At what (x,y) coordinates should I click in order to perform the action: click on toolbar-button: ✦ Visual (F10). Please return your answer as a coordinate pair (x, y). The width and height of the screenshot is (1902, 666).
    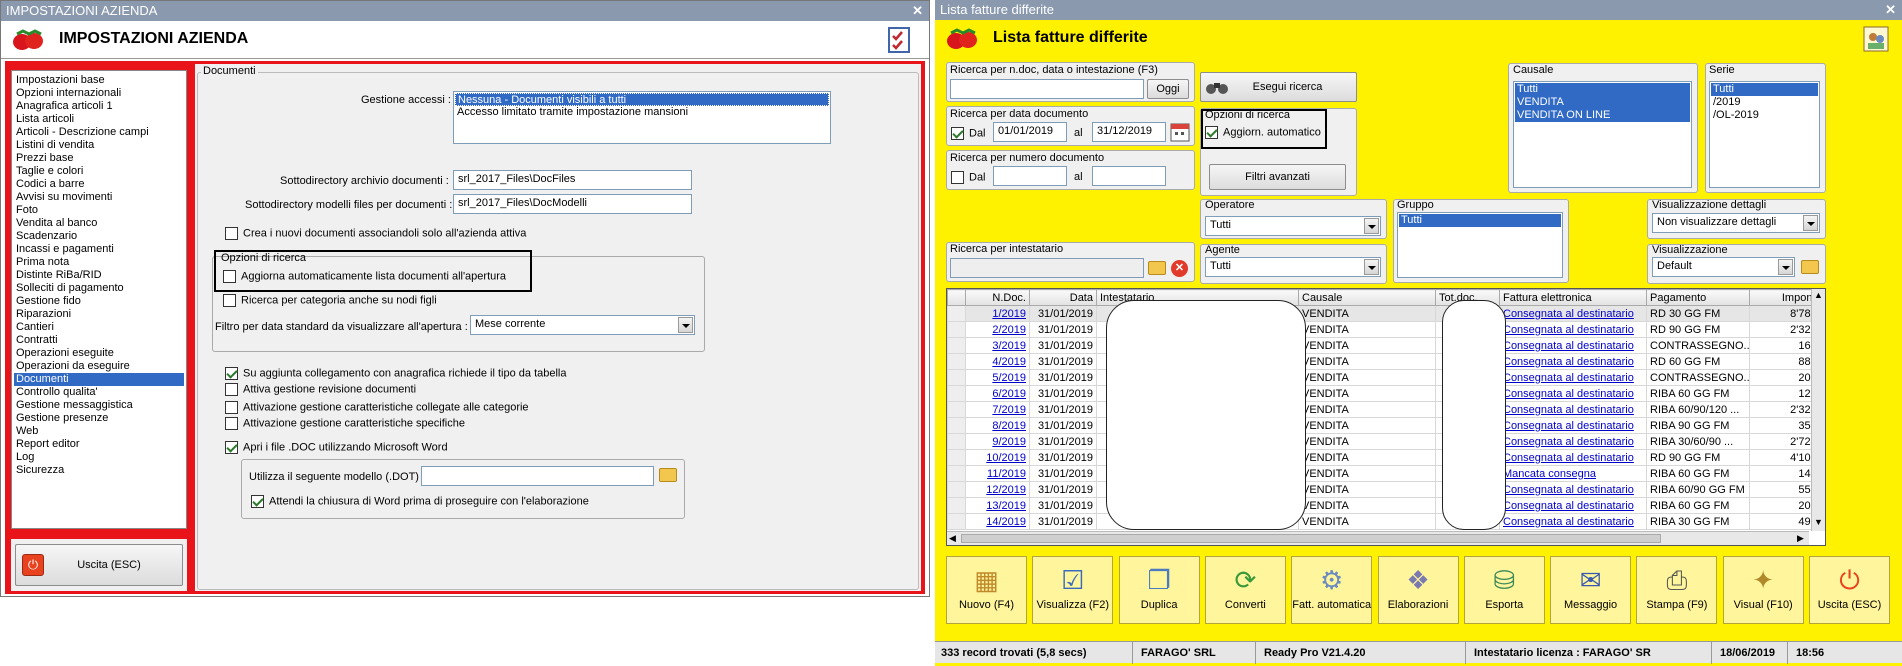
    Looking at the image, I should click on (1763, 590).